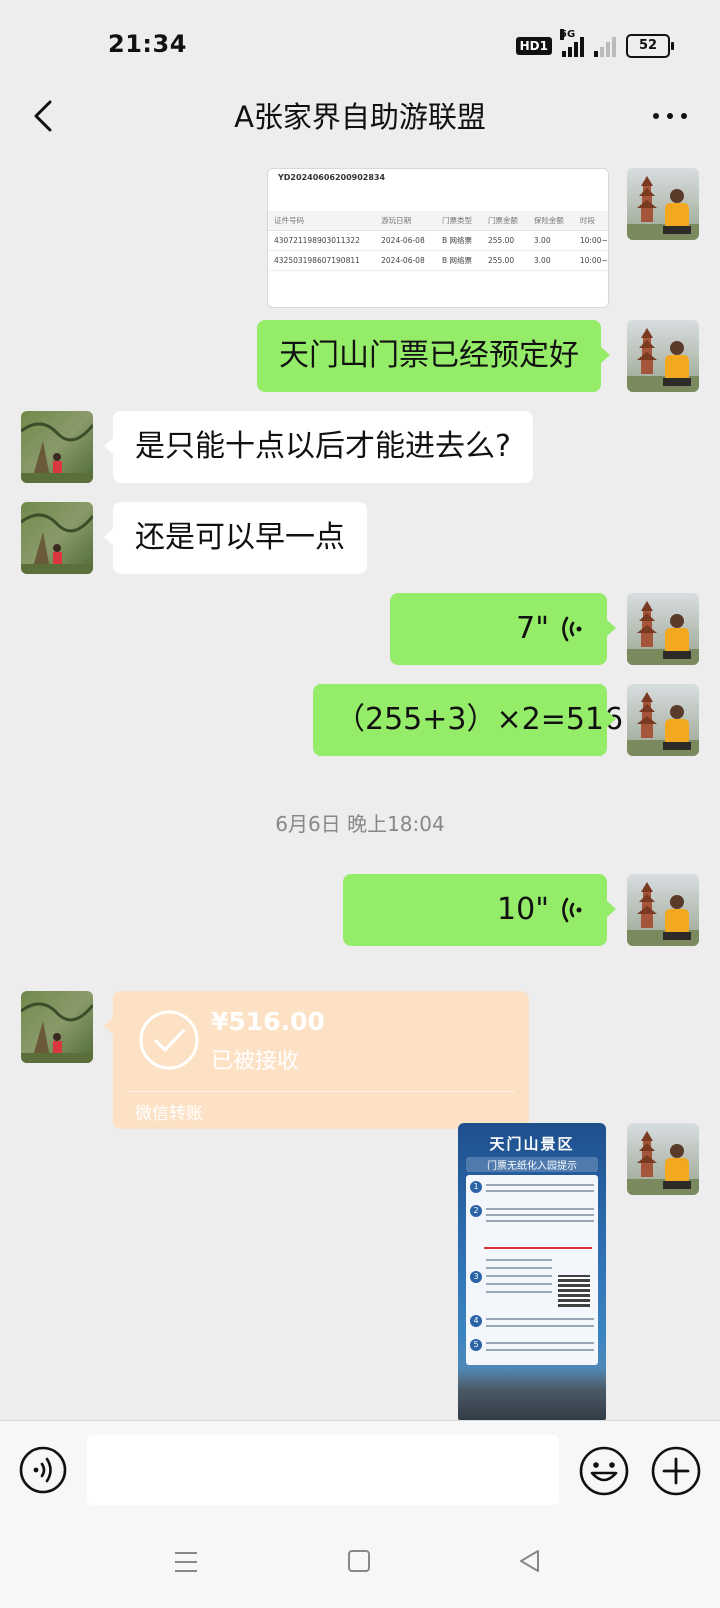 This screenshot has width=720, height=1608. What do you see at coordinates (323, 1470) in the screenshot?
I see `message-input` at bounding box center [323, 1470].